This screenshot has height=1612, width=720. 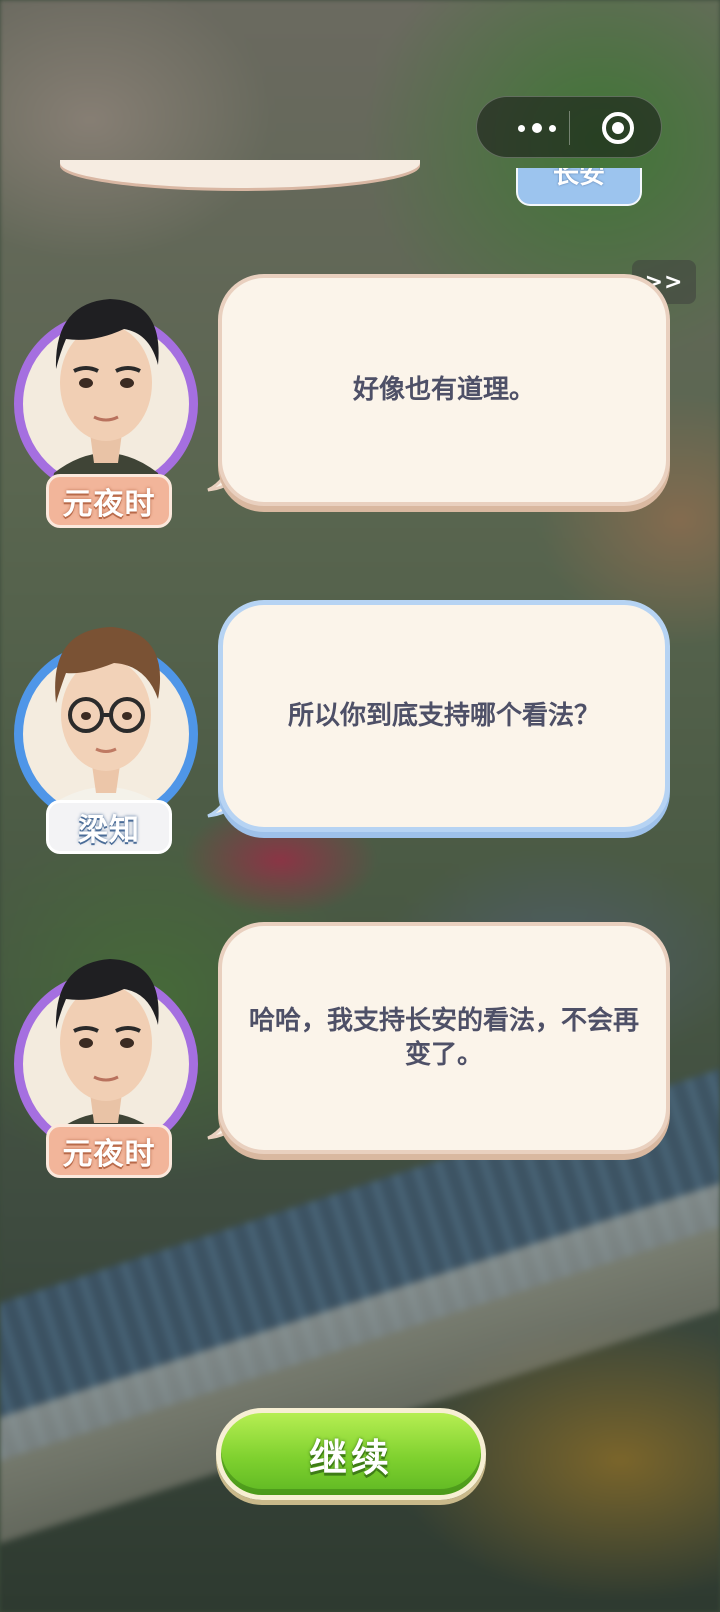 I want to click on dialog-text: 所以你到底支持哪个看法？, so click(x=443, y=716).